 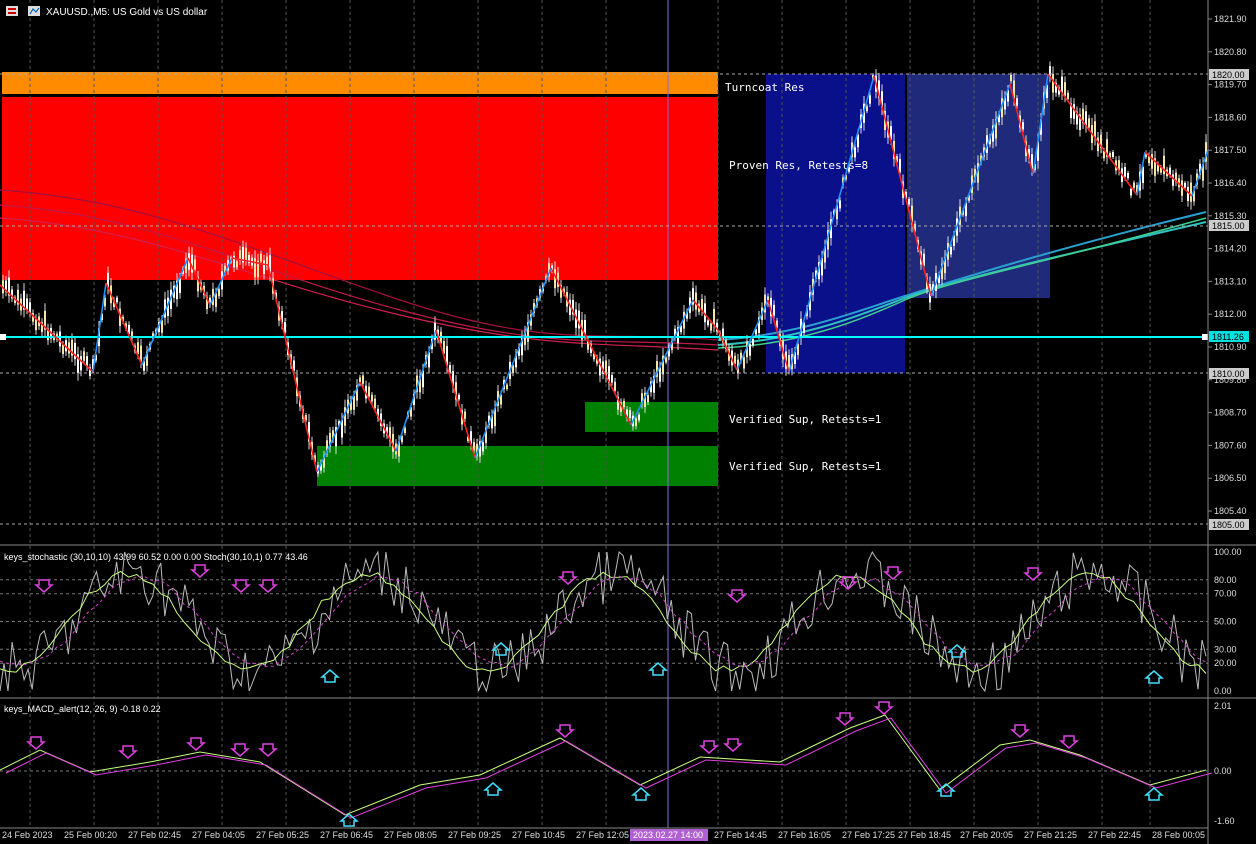 I want to click on price-tick: 1816.40, so click(x=1230, y=183).